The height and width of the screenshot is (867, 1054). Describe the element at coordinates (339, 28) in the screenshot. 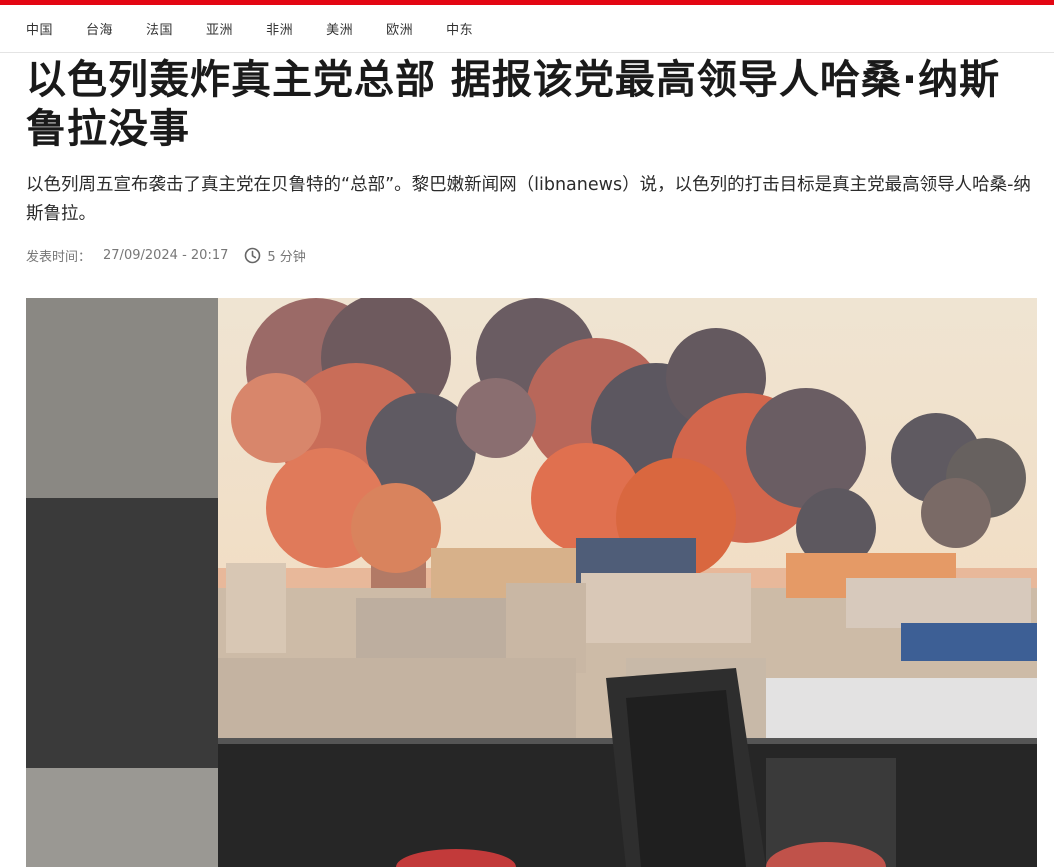

I see `nav-item-americas: 美洲` at that location.